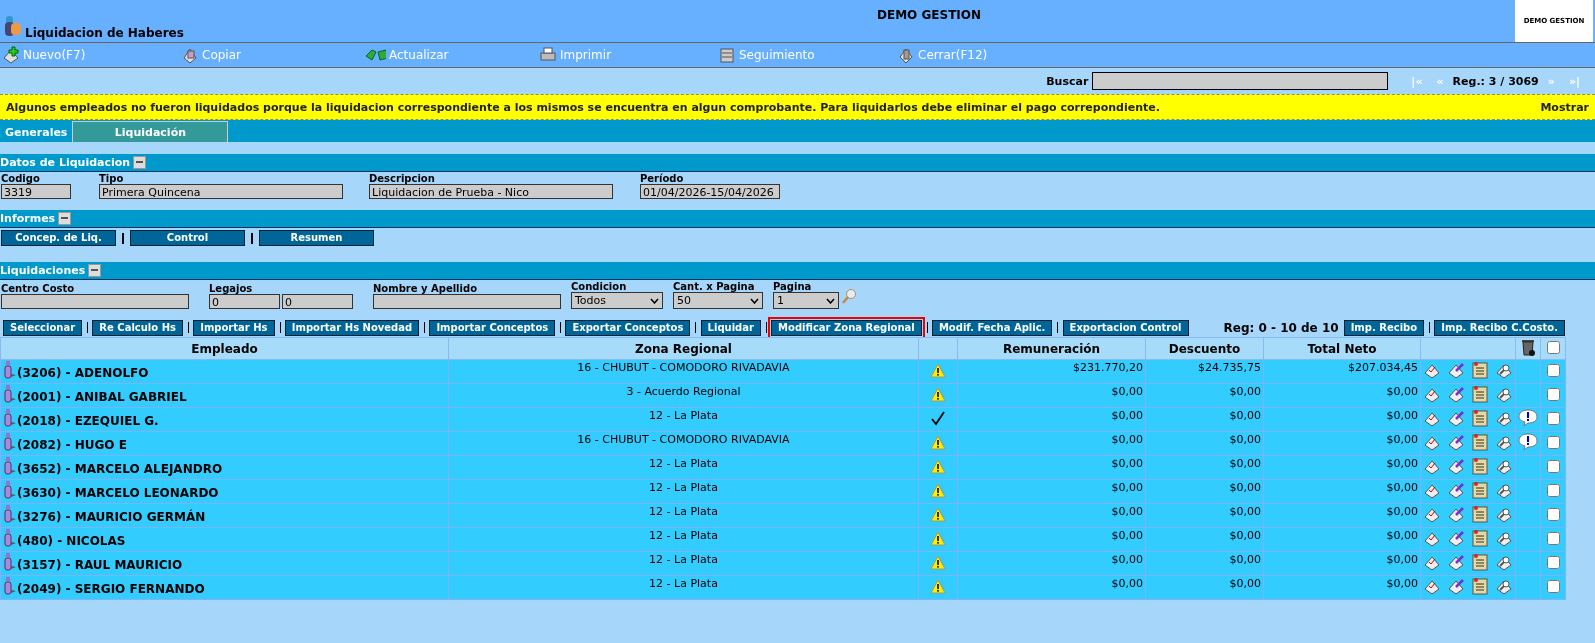  I want to click on filter-label: Legajos, so click(231, 288).